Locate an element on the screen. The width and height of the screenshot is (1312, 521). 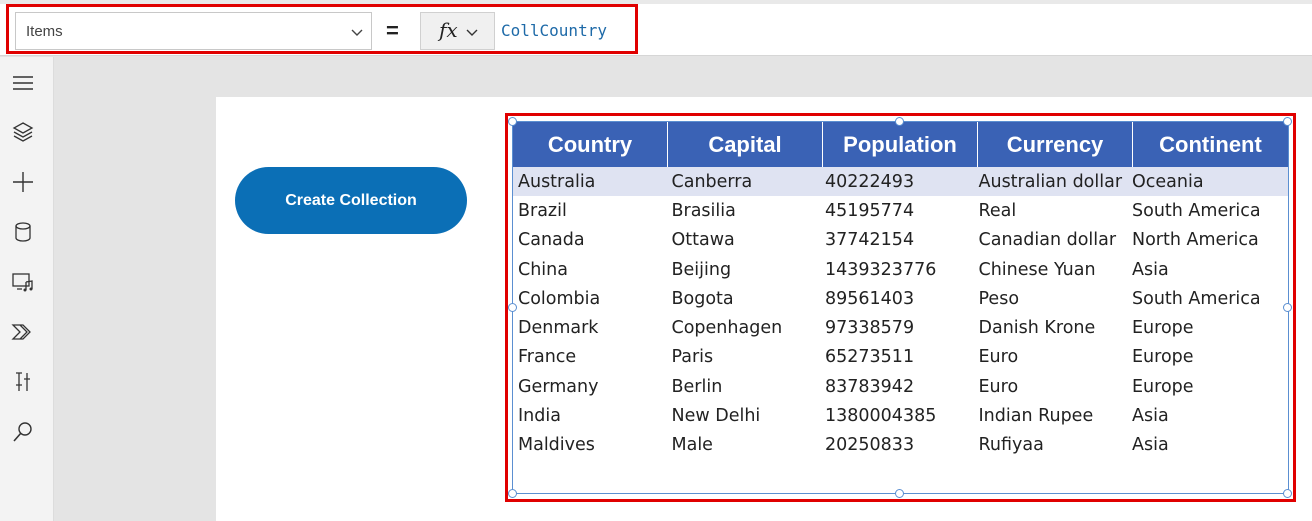
table-cell: Oceania is located at coordinates (1168, 181).